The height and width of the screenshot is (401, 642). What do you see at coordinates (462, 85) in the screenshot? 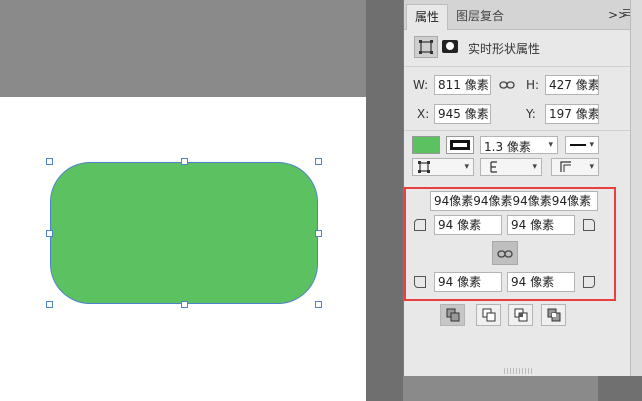
I see `width-input: 811 像素` at bounding box center [462, 85].